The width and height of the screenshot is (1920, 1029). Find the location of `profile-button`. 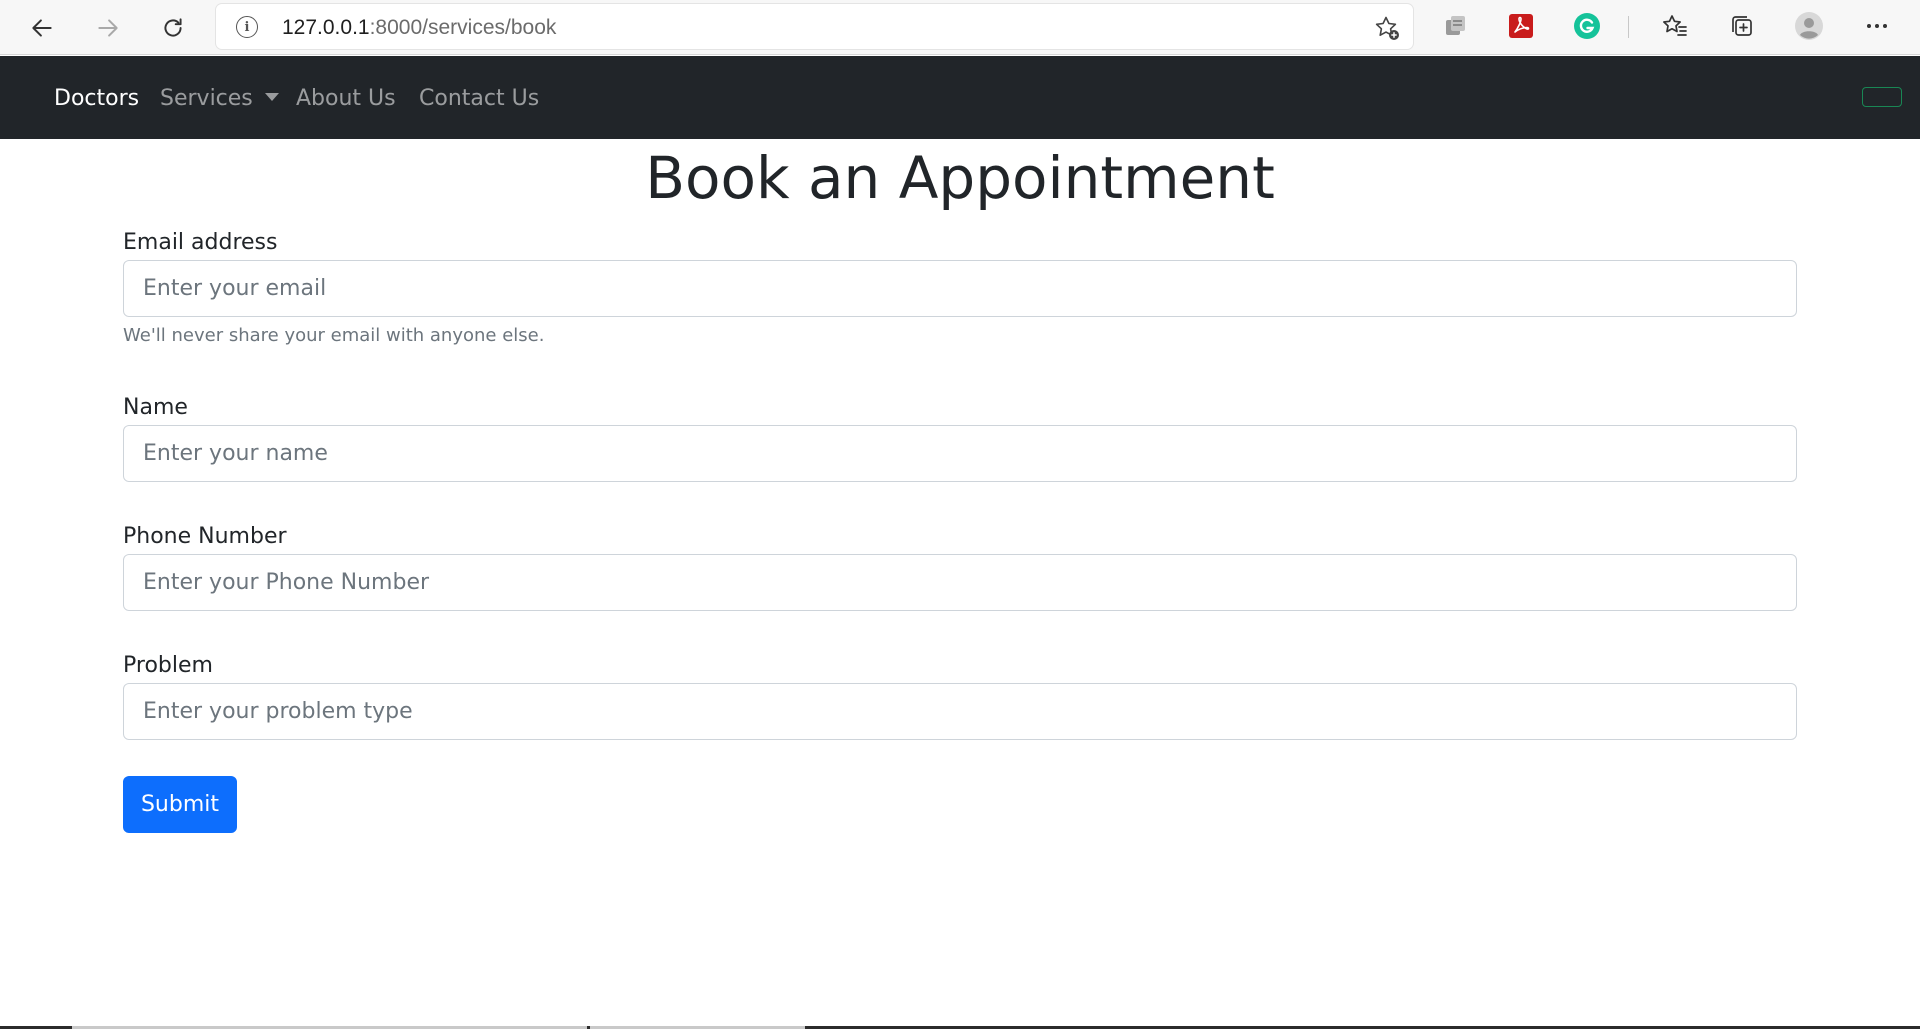

profile-button is located at coordinates (1809, 26).